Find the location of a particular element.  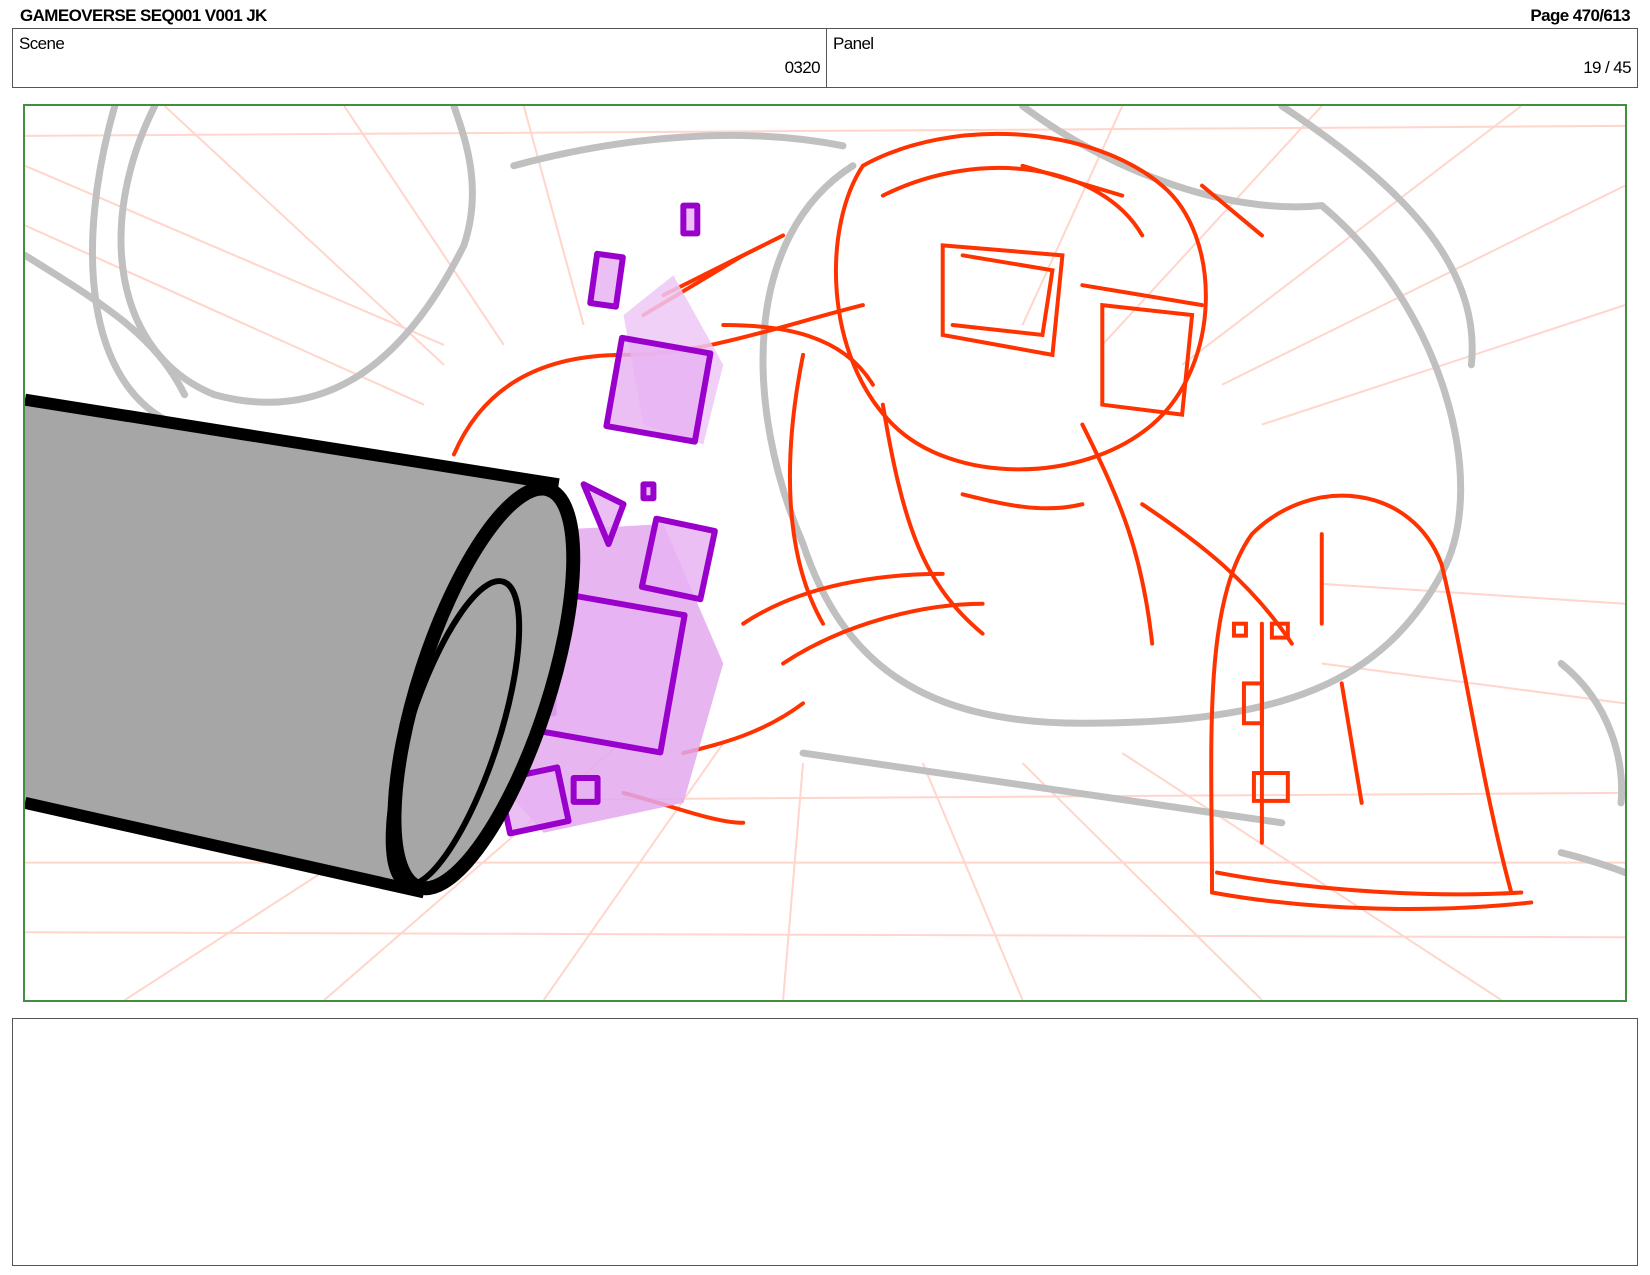

page-number: Page 470/613 is located at coordinates (1580, 15).